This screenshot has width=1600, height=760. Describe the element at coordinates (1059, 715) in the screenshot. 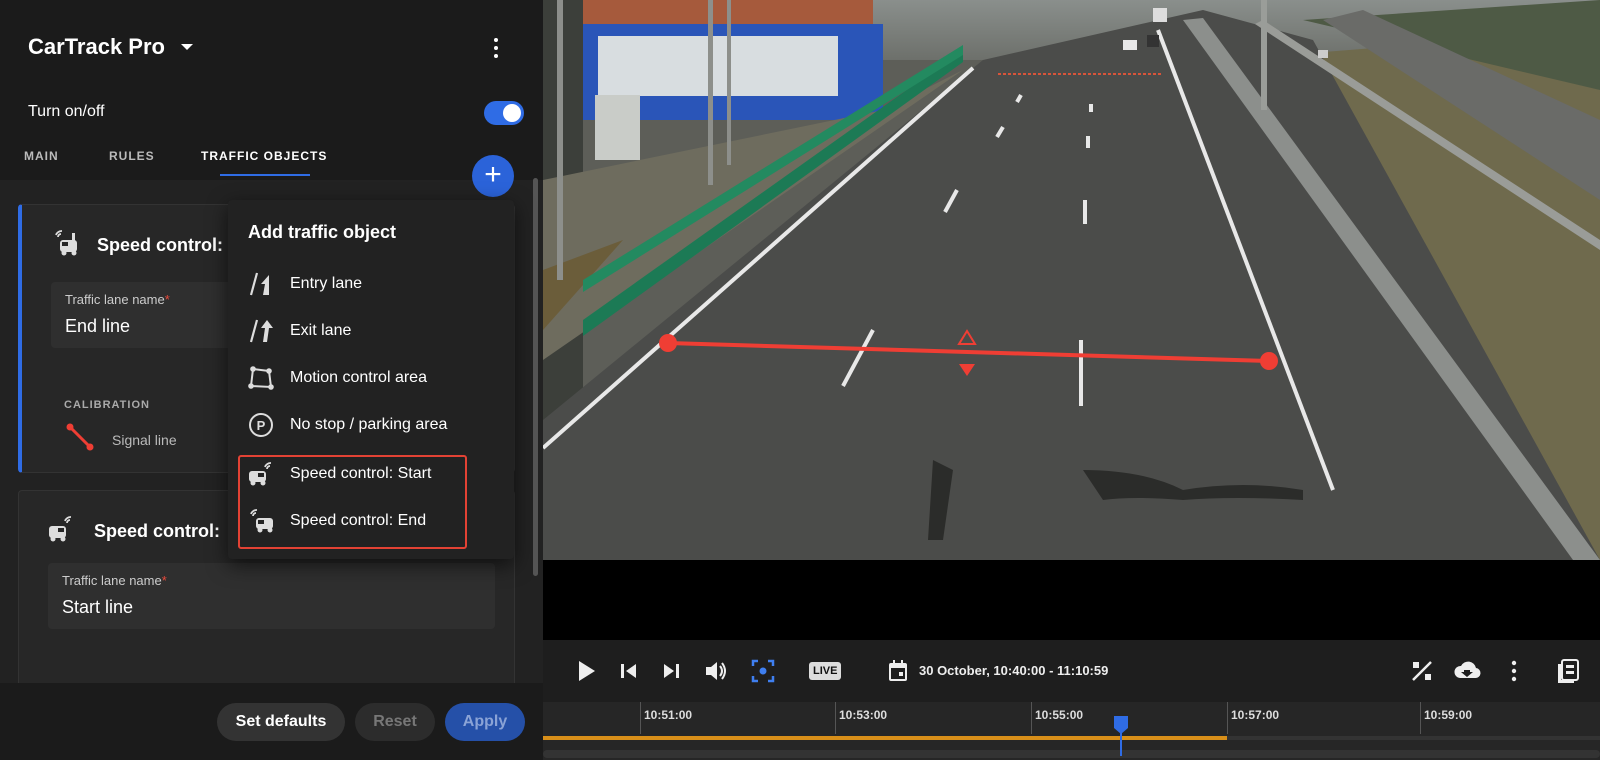

I see `timeline-tick-label: 10:55:00` at that location.